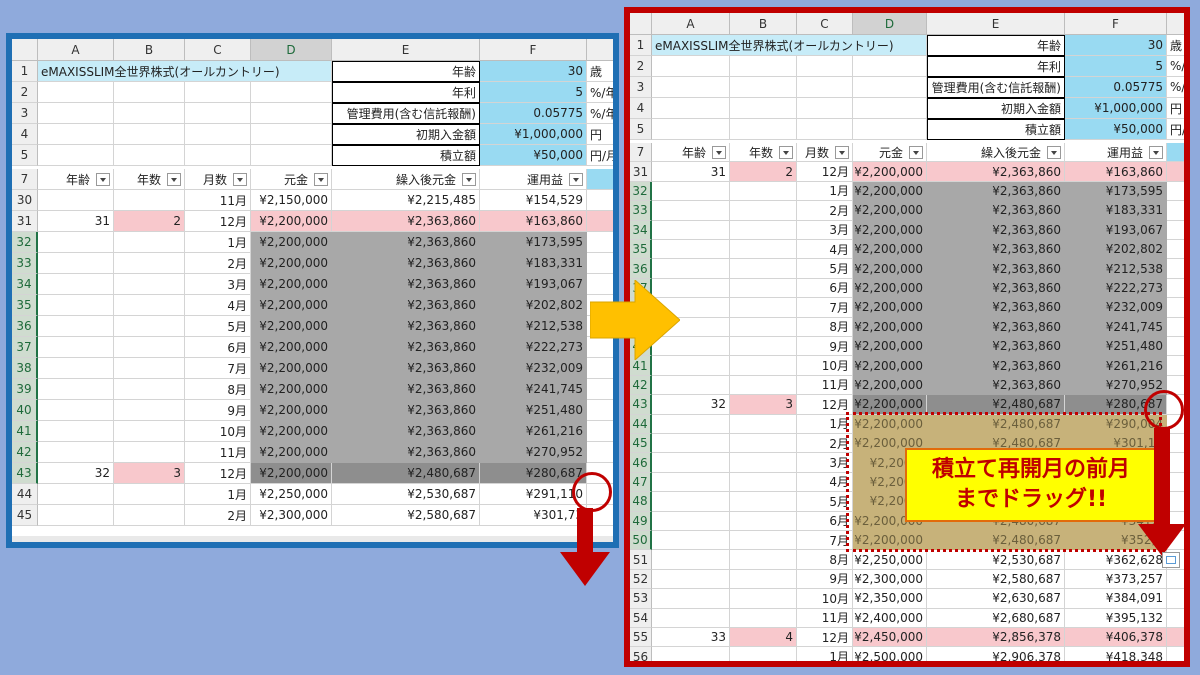  What do you see at coordinates (533, 326) in the screenshot?
I see `profit-cell: ¥212,538` at bounding box center [533, 326].